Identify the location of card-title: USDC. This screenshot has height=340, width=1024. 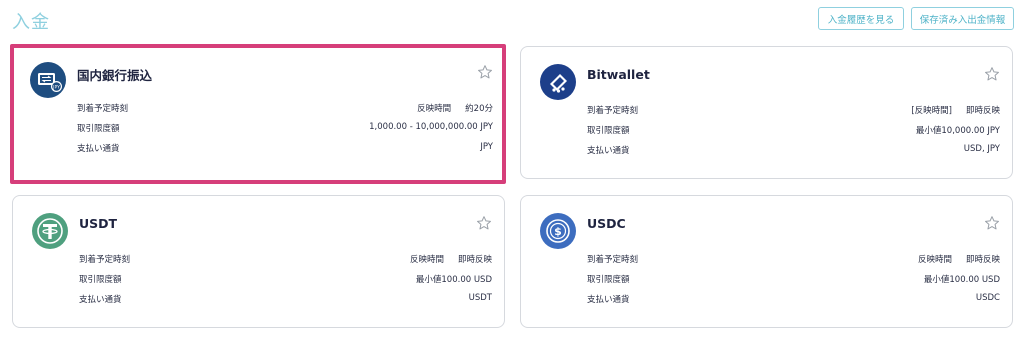
(606, 223).